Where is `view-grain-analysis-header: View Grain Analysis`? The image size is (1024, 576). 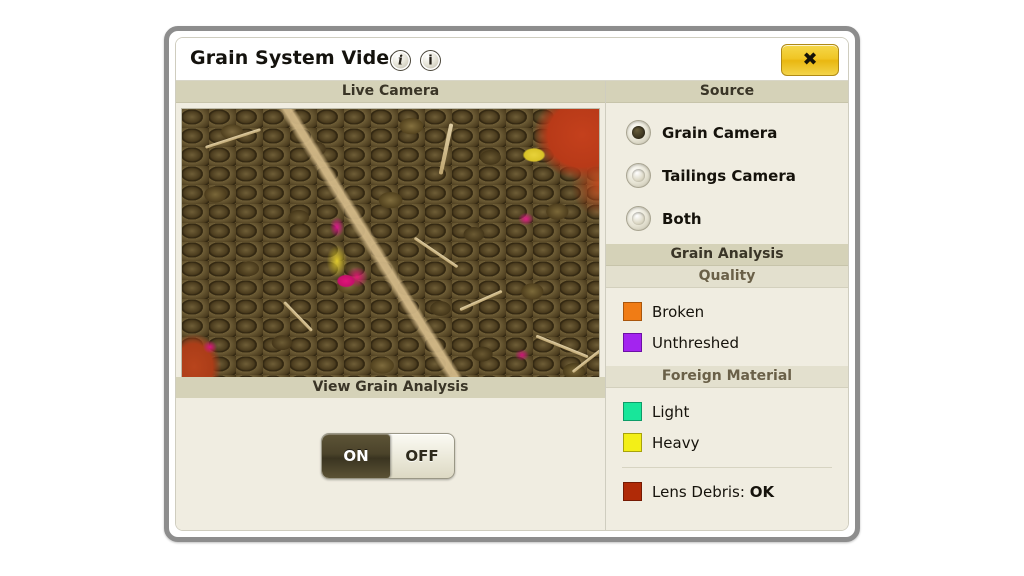
view-grain-analysis-header: View Grain Analysis is located at coordinates (390, 388).